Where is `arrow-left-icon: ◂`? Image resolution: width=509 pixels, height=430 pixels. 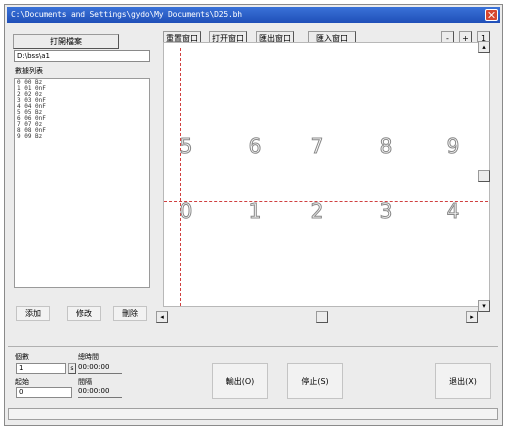 arrow-left-icon: ◂ is located at coordinates (162, 317).